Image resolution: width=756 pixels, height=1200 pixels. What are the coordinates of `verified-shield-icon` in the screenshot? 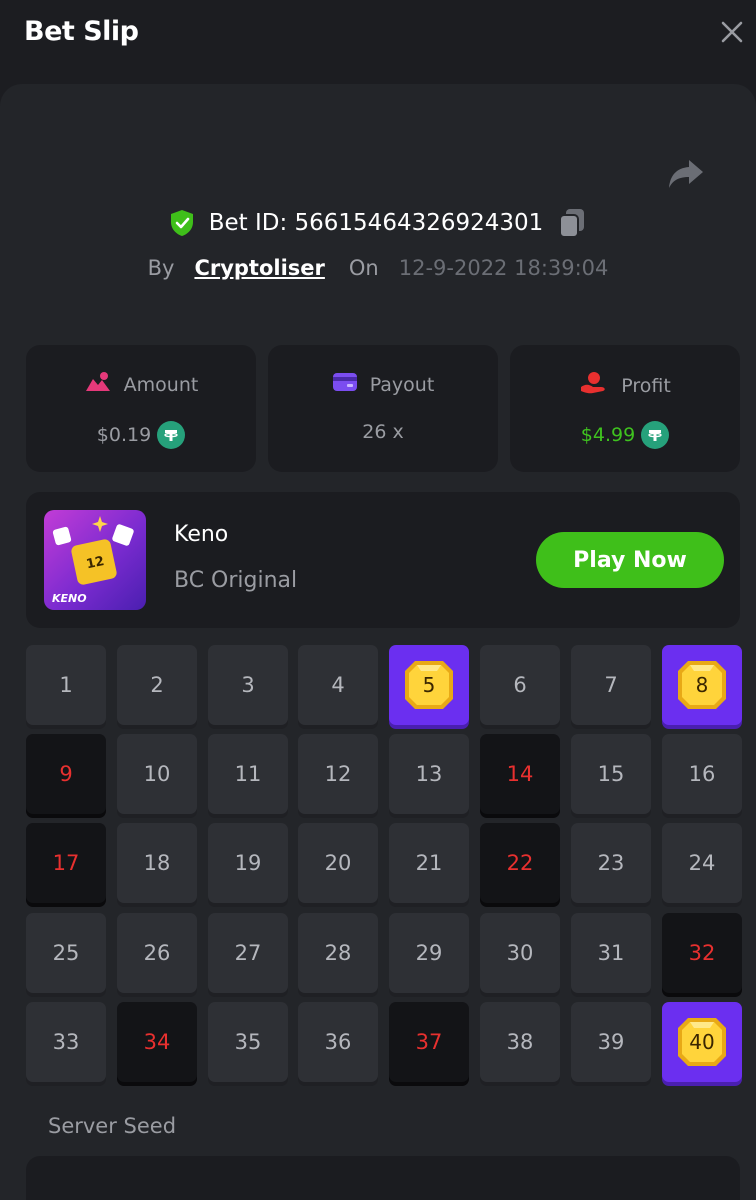 It's located at (182, 223).